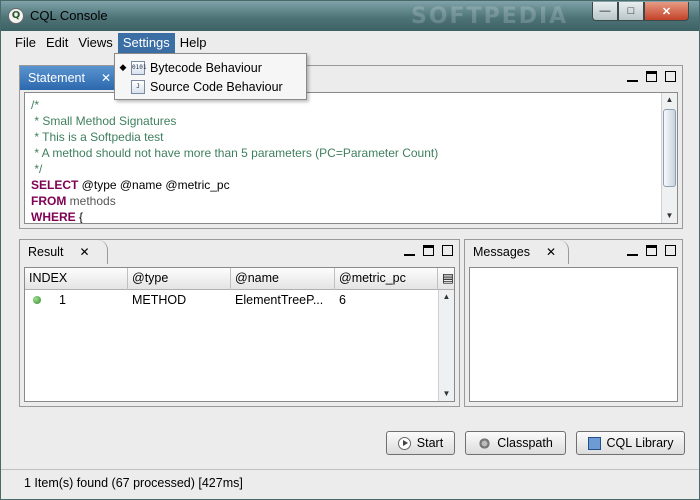  I want to click on status-bar: 1 Item(s) found (67 processed) [427ms], so click(350, 484).